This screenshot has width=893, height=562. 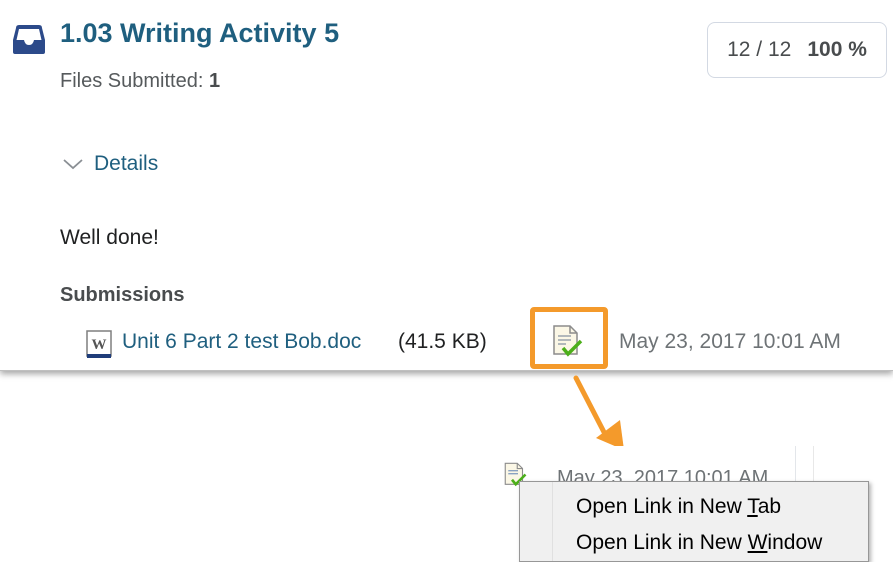 I want to click on submission-date: May 23, 2017 10:01 AM, so click(x=730, y=341).